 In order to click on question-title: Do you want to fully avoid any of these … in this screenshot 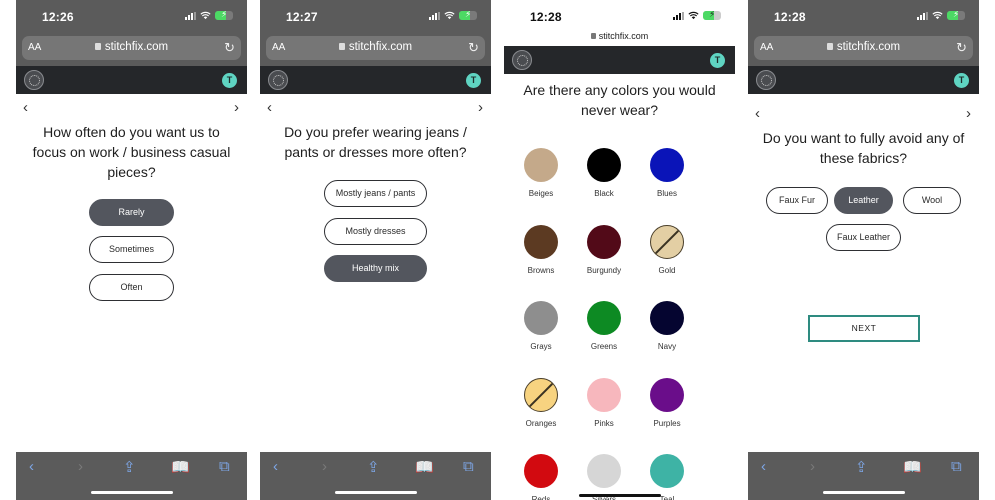, I will do `click(863, 148)`.